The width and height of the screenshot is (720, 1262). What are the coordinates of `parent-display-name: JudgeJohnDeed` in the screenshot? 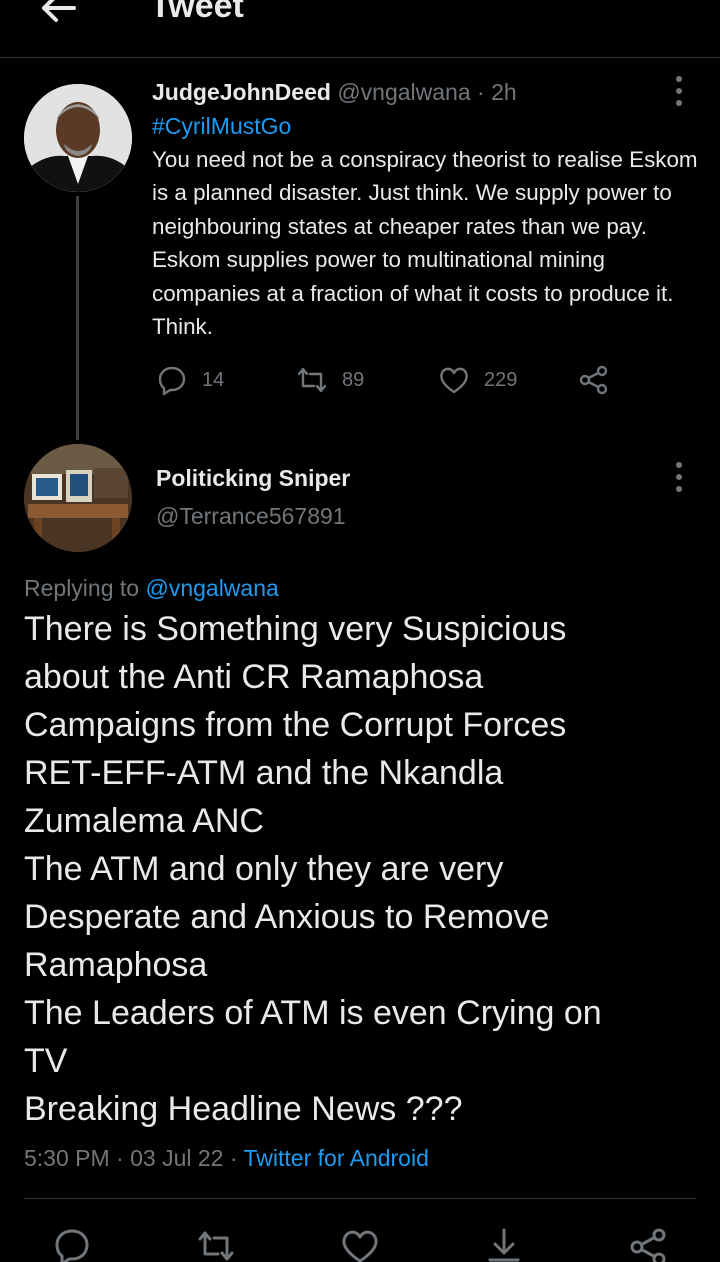 It's located at (241, 92).